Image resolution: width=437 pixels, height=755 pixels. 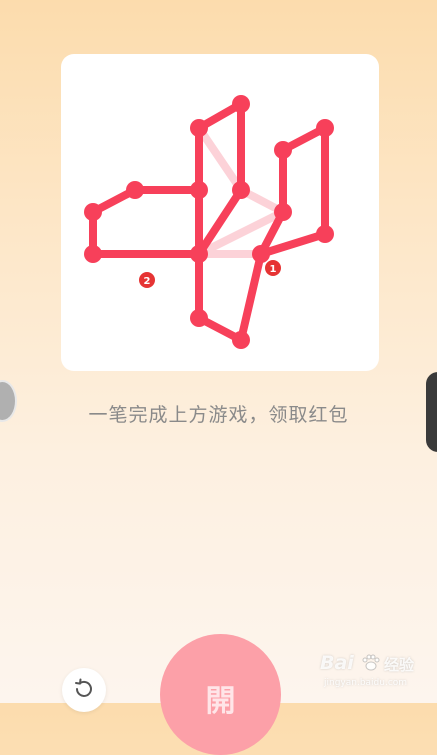 What do you see at coordinates (366, 683) in the screenshot?
I see `watermark-url: jingyan.baidu.com` at bounding box center [366, 683].